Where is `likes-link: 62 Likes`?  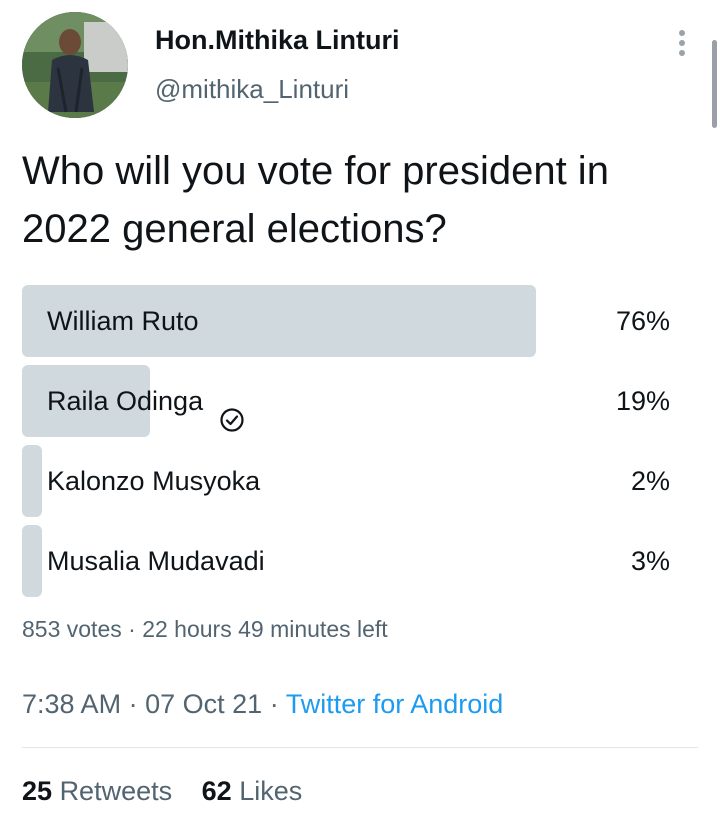
likes-link: 62 Likes is located at coordinates (252, 791).